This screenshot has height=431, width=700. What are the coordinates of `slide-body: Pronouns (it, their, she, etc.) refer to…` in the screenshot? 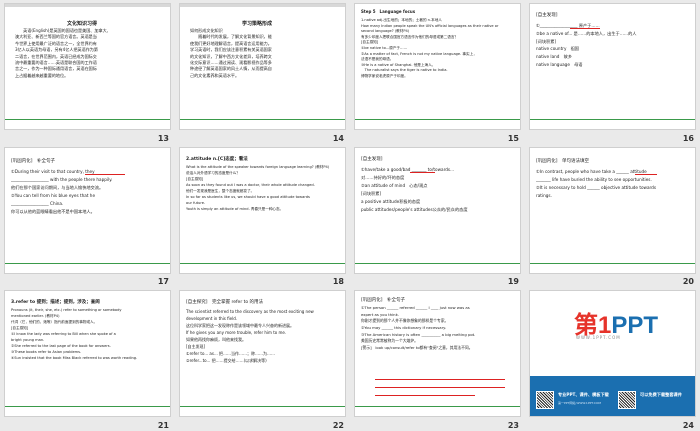 It's located at (74, 334).